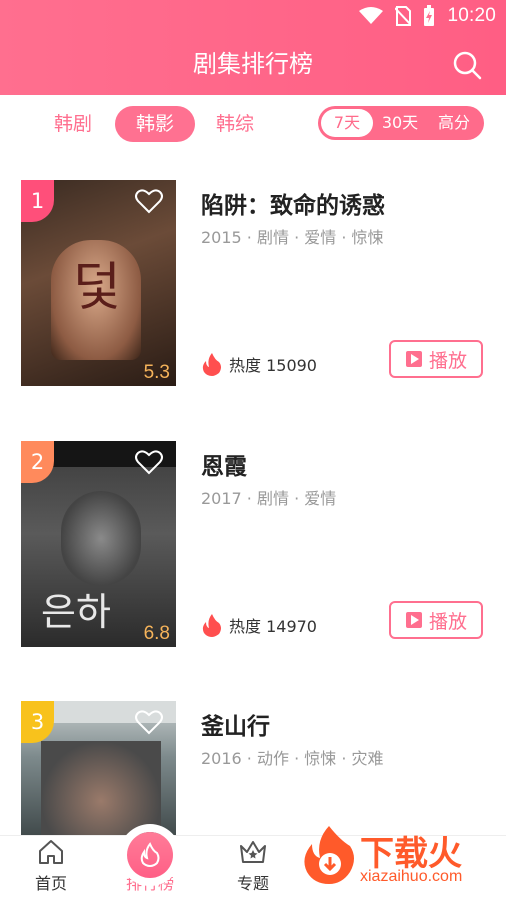 This screenshot has height=900, width=506. I want to click on list-item: 3 釜山行 2016 · 动作 · 惊悚 · 灾难, so click(253, 771).